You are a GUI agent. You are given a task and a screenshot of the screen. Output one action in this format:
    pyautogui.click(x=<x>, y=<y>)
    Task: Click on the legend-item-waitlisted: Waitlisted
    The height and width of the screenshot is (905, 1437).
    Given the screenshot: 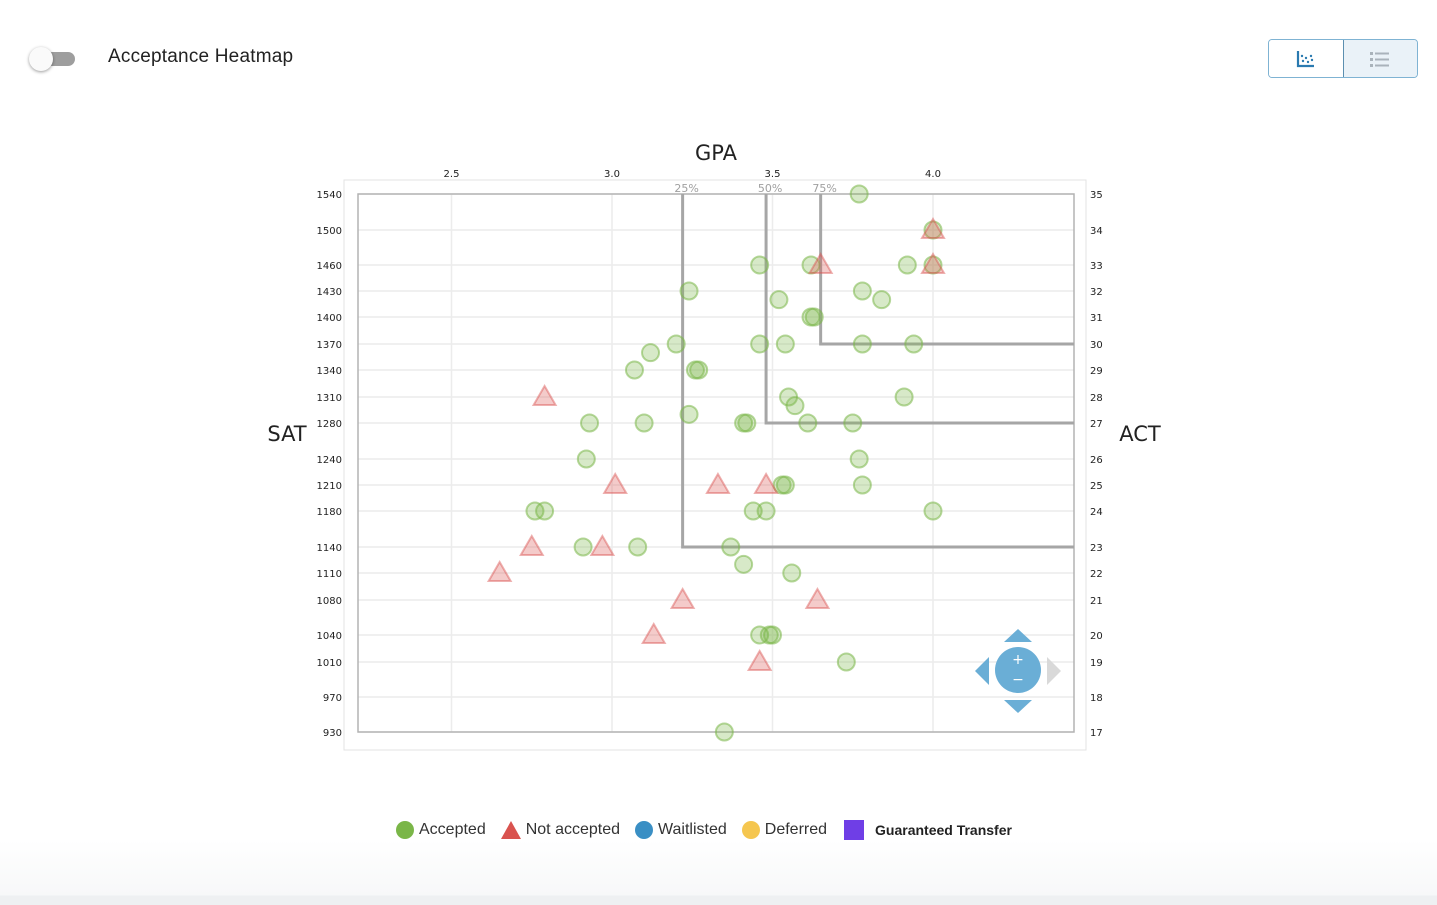 What is the action you would take?
    pyautogui.click(x=680, y=830)
    